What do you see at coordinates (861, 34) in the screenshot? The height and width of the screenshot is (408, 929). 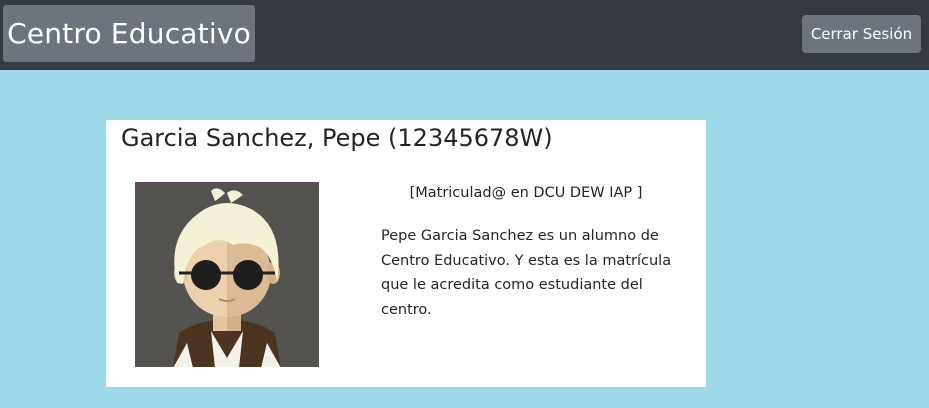 I see `logout-button: Cerrar Sesión` at bounding box center [861, 34].